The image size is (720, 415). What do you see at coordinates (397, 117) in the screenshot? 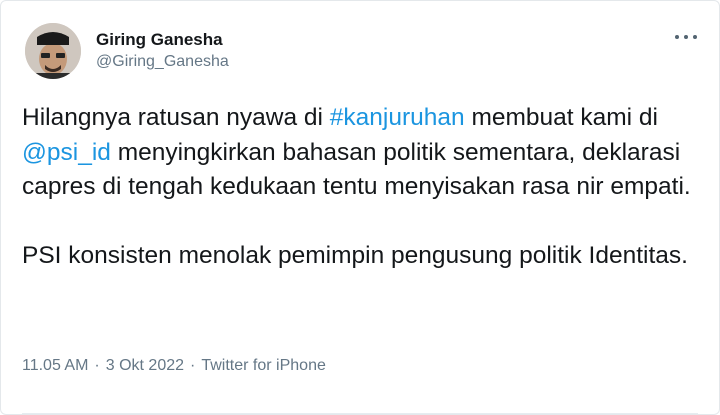
I see `hashtag-link: #kanjuruhan` at bounding box center [397, 117].